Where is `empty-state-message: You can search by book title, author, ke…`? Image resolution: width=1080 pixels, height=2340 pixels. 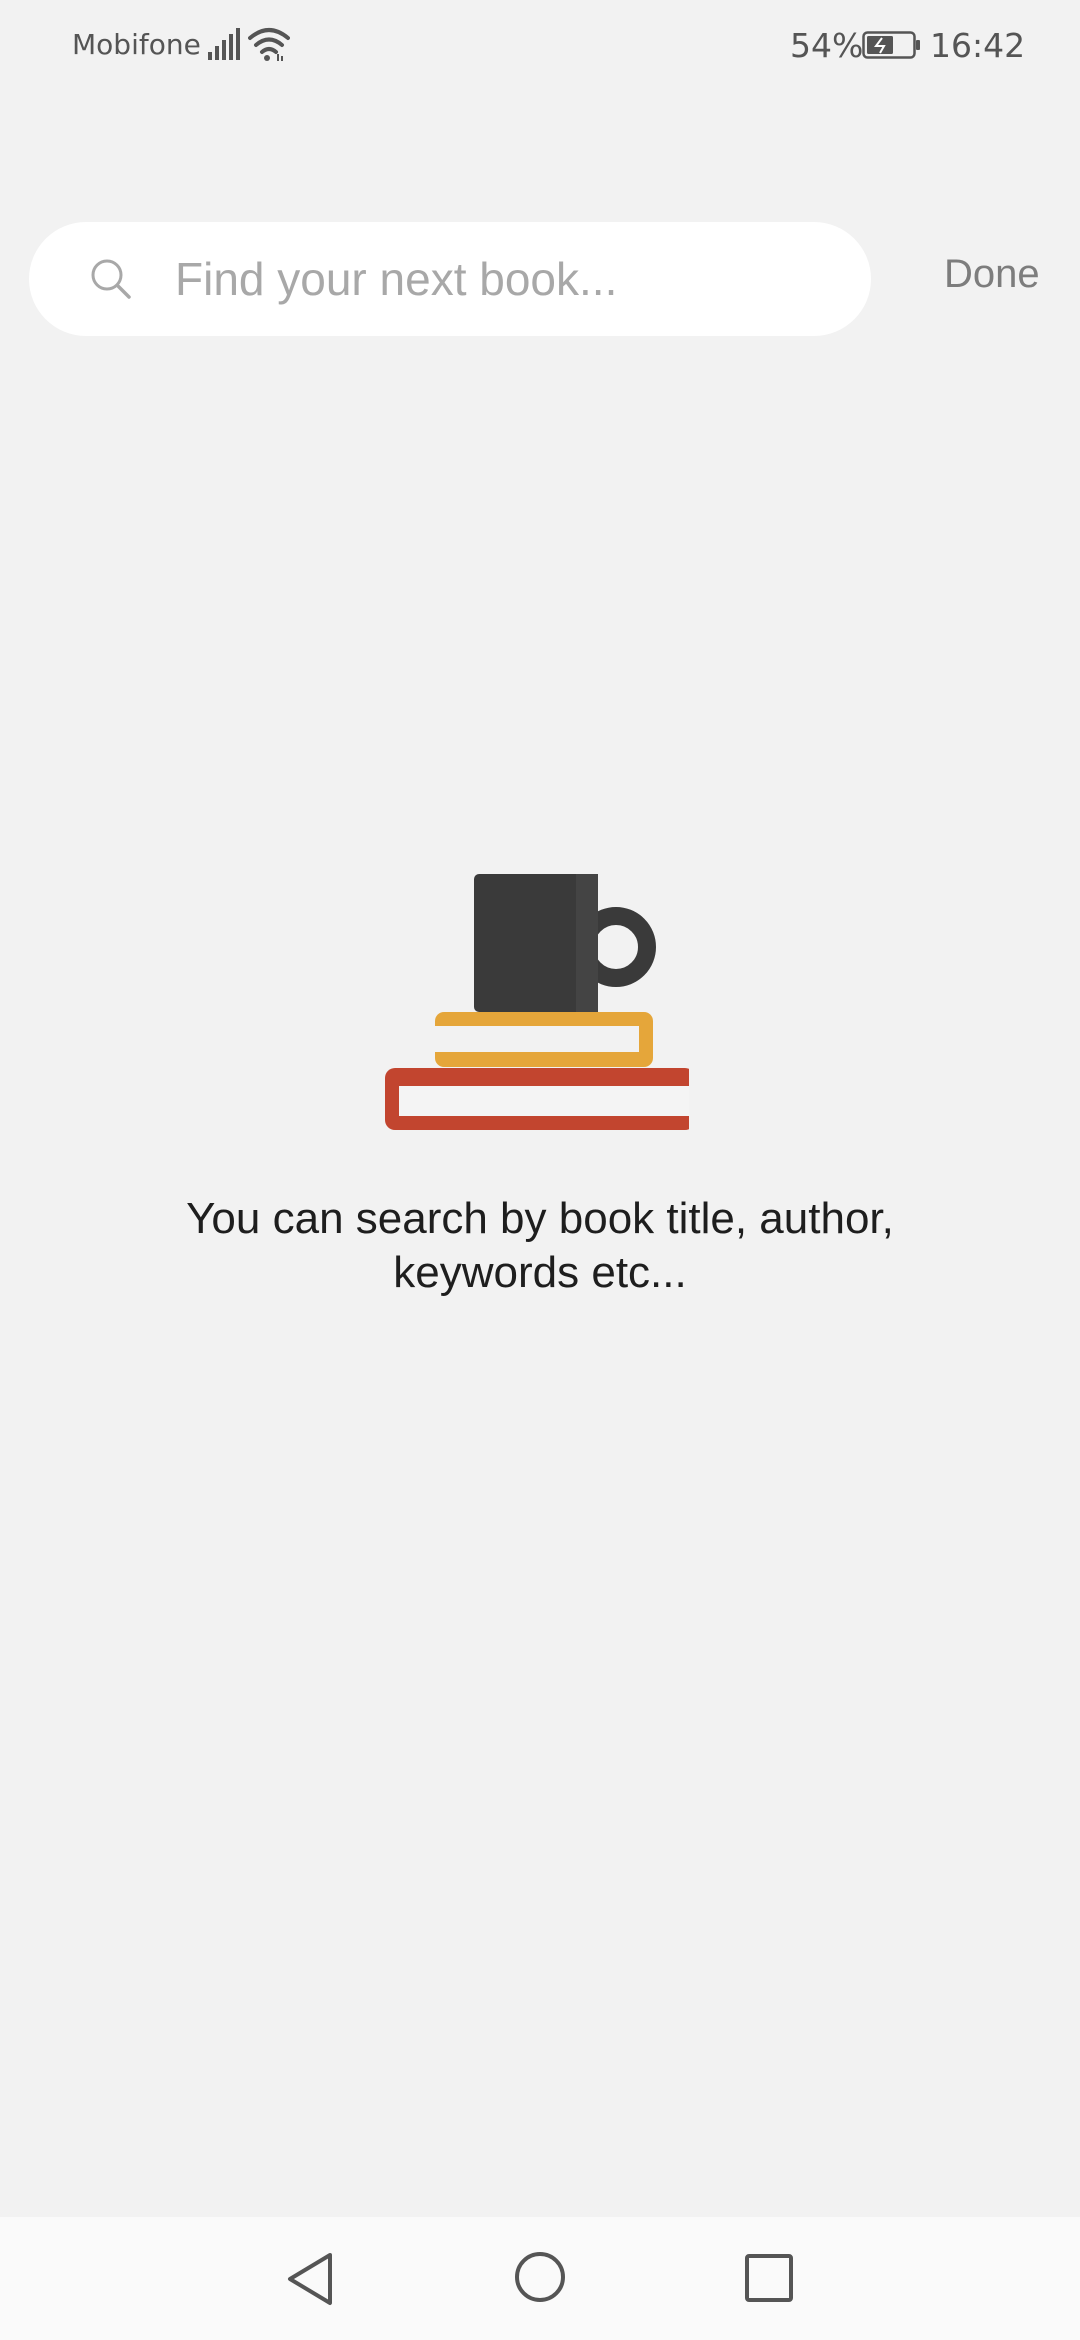 empty-state-message: You can search by book title, author, ke… is located at coordinates (540, 1245).